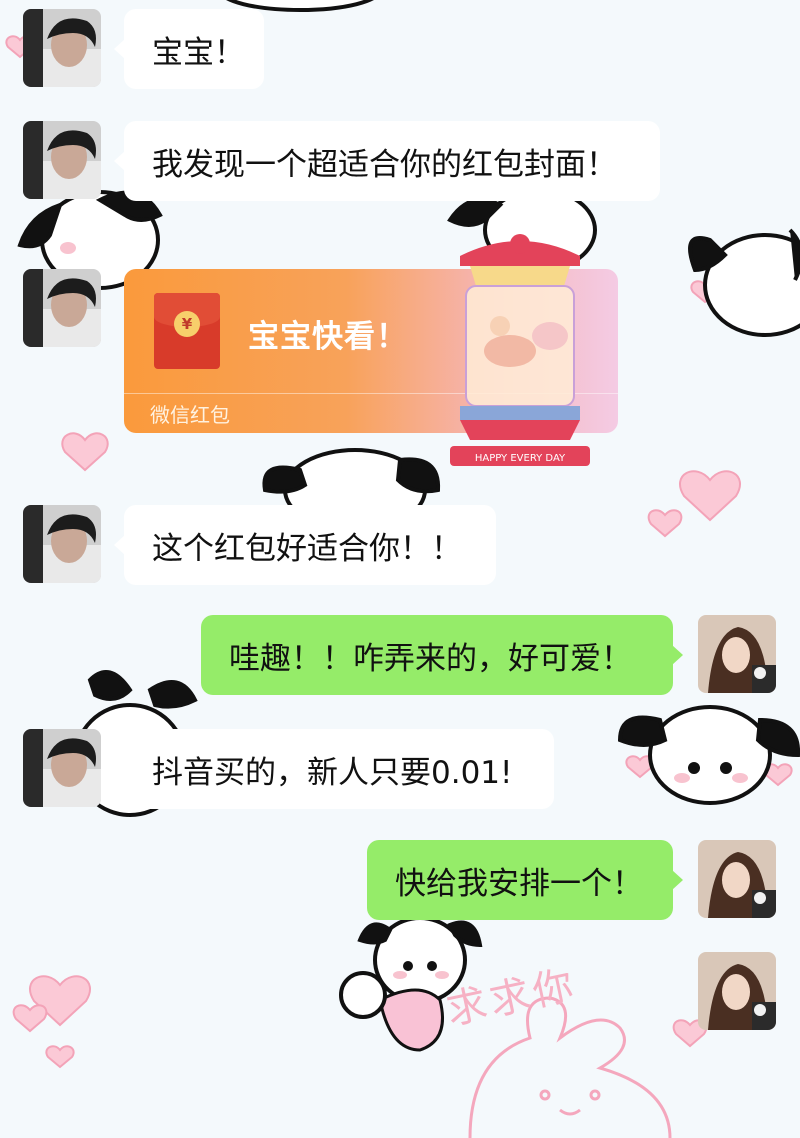  Describe the element at coordinates (520, 458) in the screenshot. I see `cover-caption: HAPPY EVERY DAY` at that location.